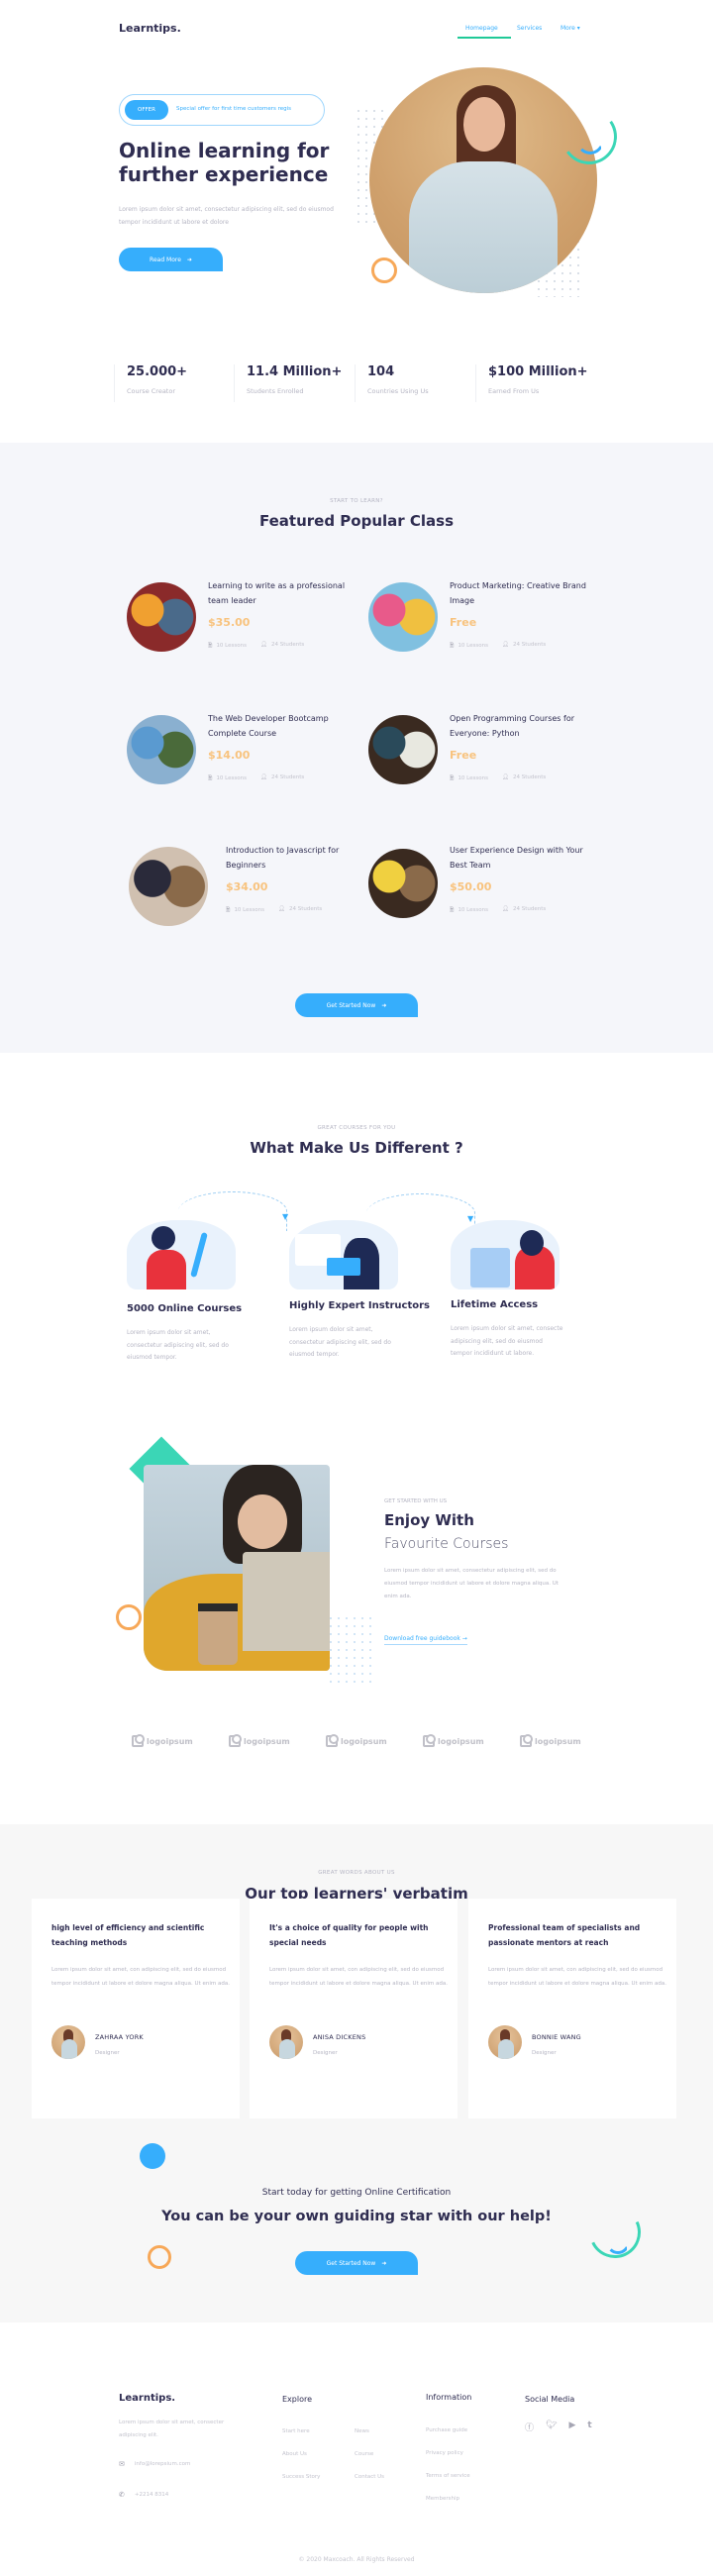 Image resolution: width=713 pixels, height=2576 pixels. I want to click on arrow-right-icon: ➜, so click(384, 2263).